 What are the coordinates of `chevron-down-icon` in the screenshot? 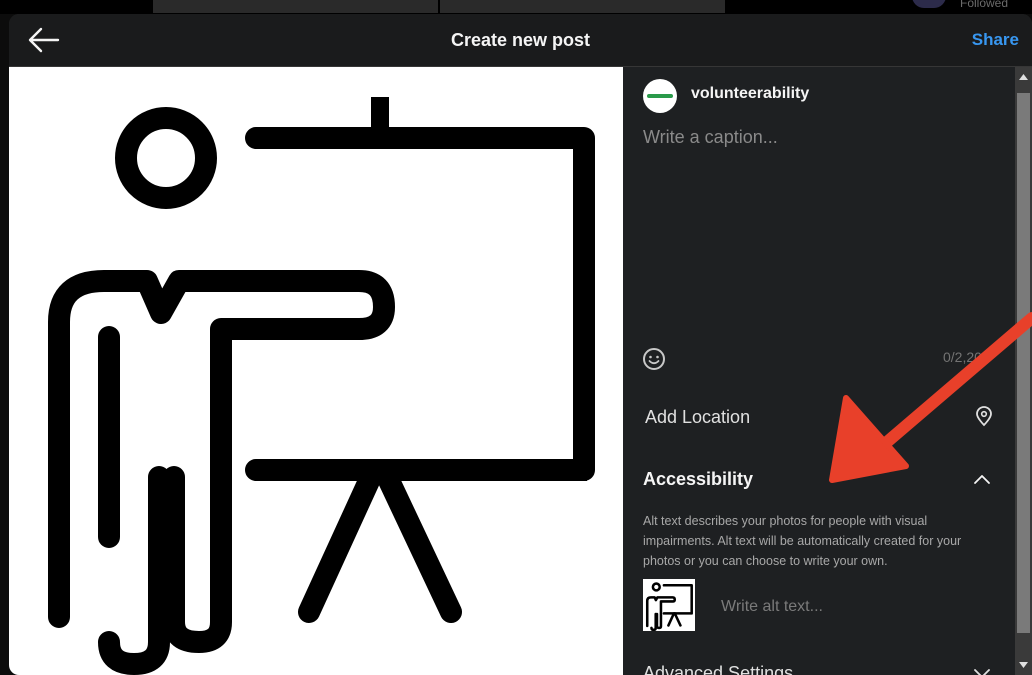 It's located at (982, 672).